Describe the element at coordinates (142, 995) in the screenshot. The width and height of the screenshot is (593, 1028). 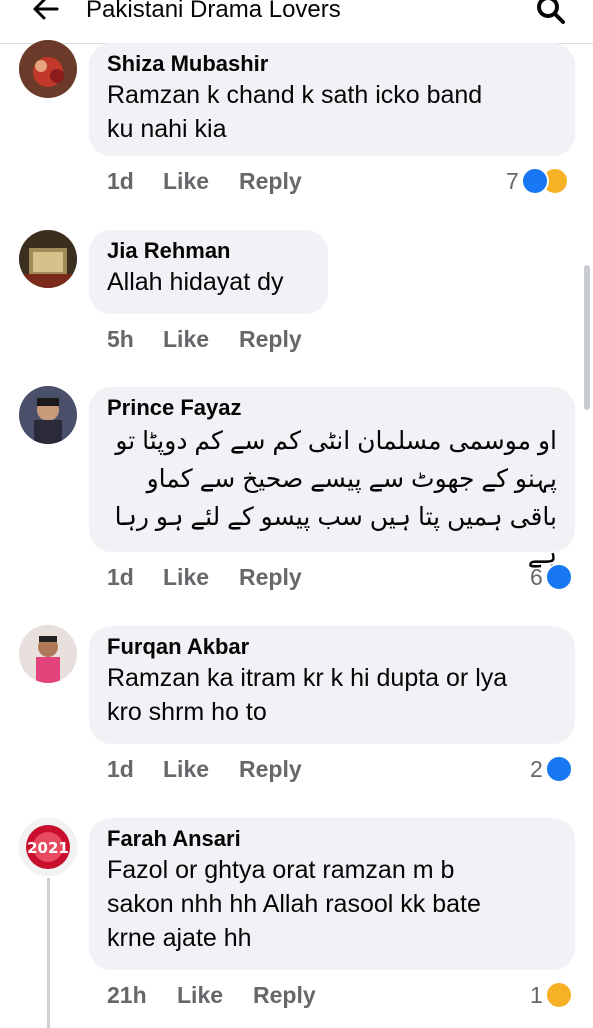
I see `comment-time: 21h` at that location.